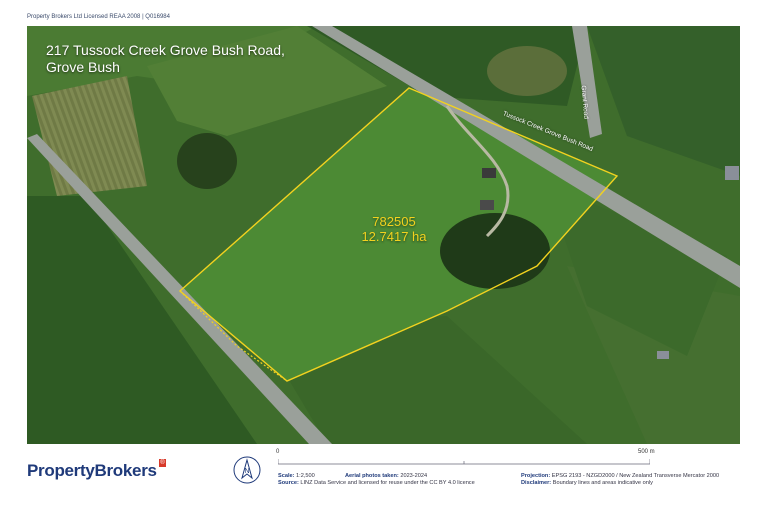  I want to click on scrub-patch, so click(527, 71).